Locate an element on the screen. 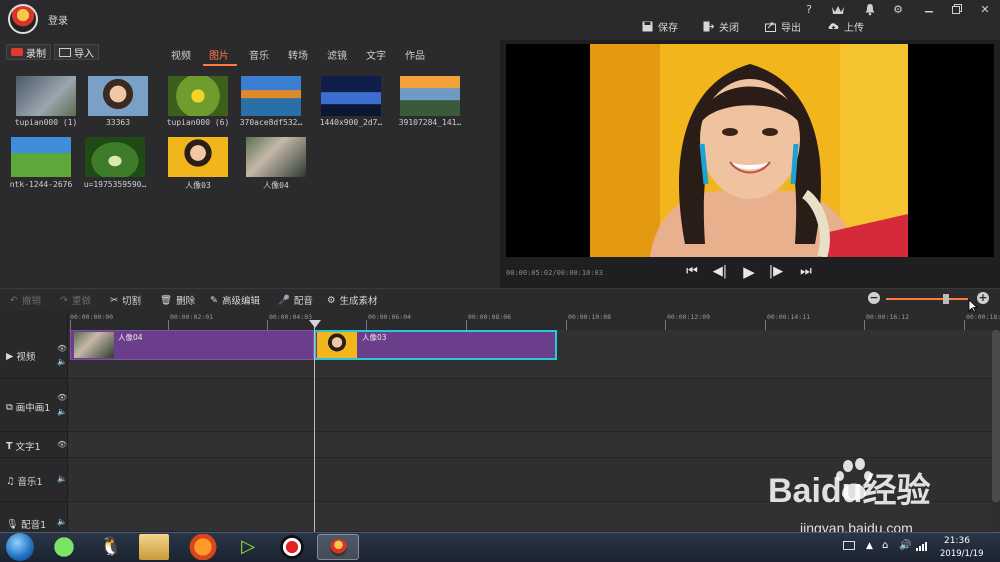 This screenshot has width=1000, height=562. close-icon: ✕ is located at coordinates (985, 10).